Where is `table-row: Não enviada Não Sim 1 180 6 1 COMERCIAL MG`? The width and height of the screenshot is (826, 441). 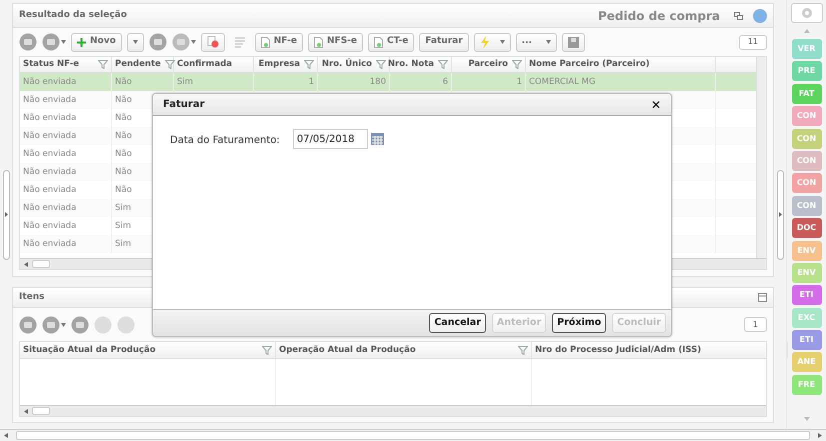 table-row: Não enviada Não Sim 1 180 6 1 COMERCIAL MG is located at coordinates (388, 82).